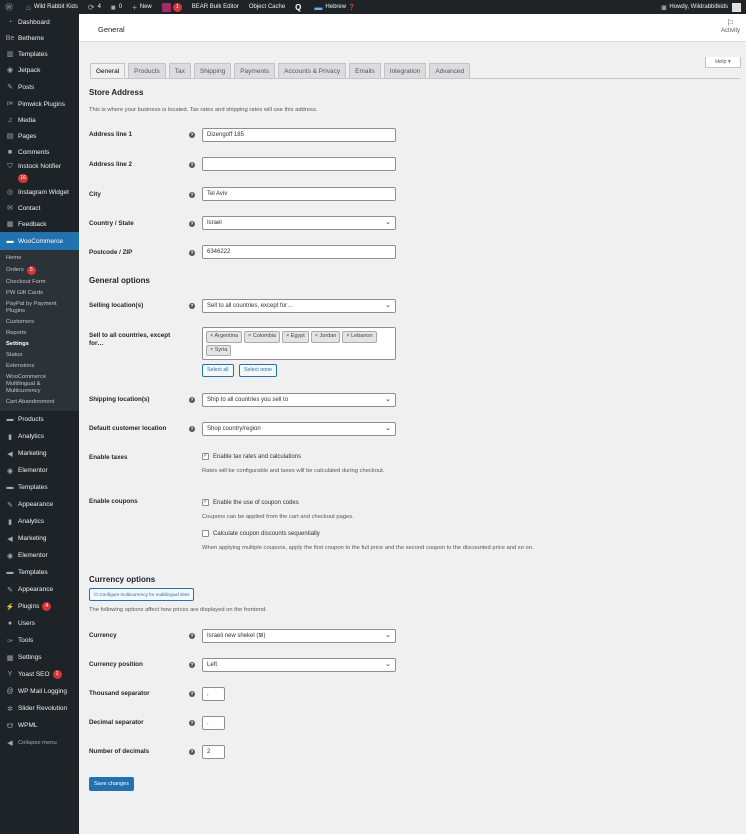 Image resolution: width=746 pixels, height=834 pixels. I want to click on sidebar-item-instock-notifier: ⛉ Instock Notifier 16, so click(39, 172).